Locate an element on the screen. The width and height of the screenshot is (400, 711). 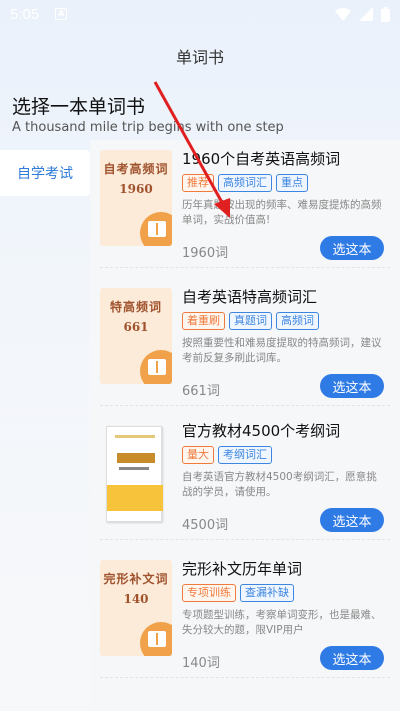
tag: 高频词 is located at coordinates (297, 321).